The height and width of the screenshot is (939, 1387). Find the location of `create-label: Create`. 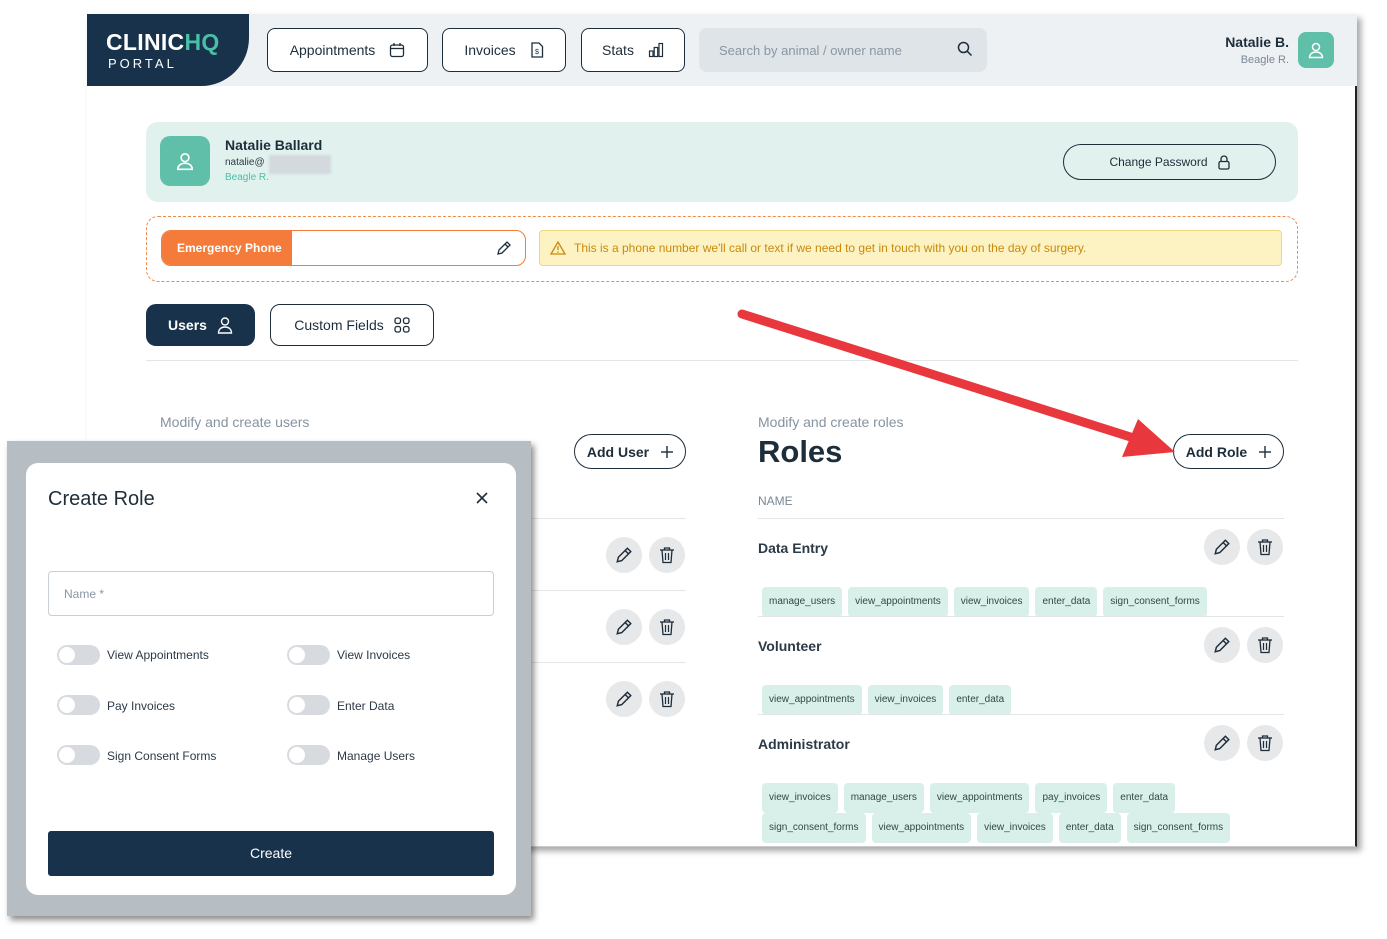

create-label: Create is located at coordinates (271, 853).